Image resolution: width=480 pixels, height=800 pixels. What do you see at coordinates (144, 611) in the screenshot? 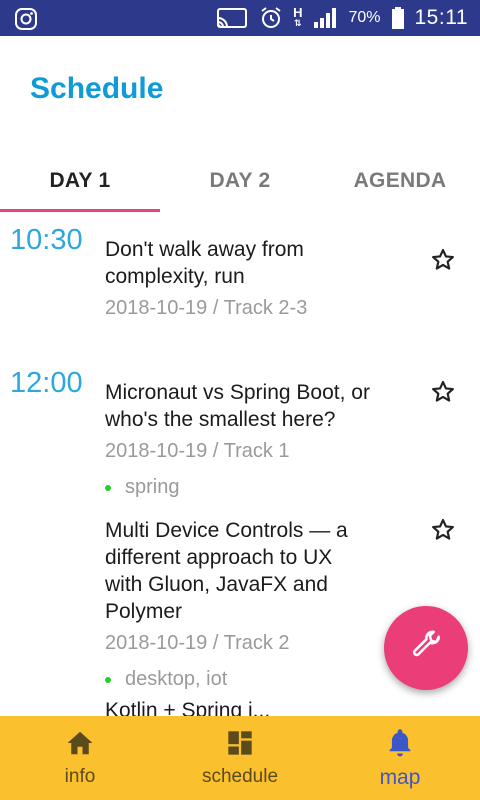
I see `session-title-line: Polymer` at bounding box center [144, 611].